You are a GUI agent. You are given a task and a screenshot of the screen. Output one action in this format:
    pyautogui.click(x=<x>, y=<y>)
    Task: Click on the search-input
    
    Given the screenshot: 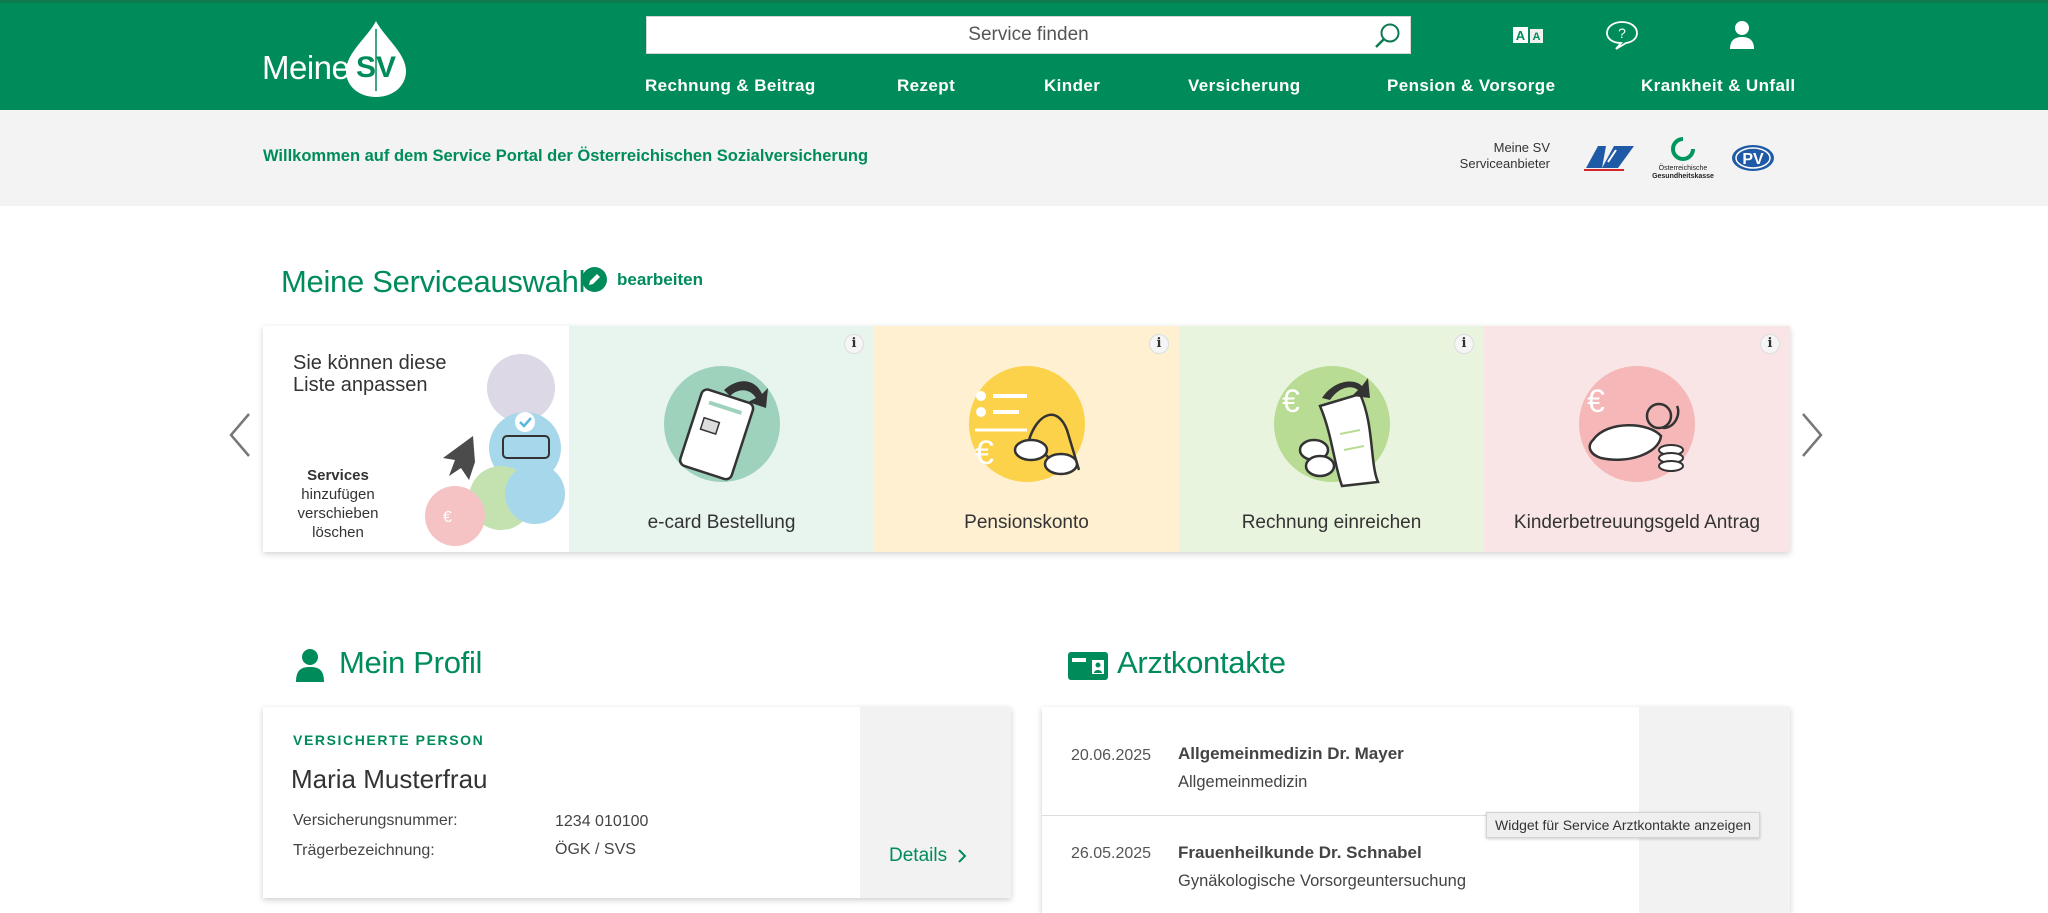 What is the action you would take?
    pyautogui.click(x=1028, y=35)
    